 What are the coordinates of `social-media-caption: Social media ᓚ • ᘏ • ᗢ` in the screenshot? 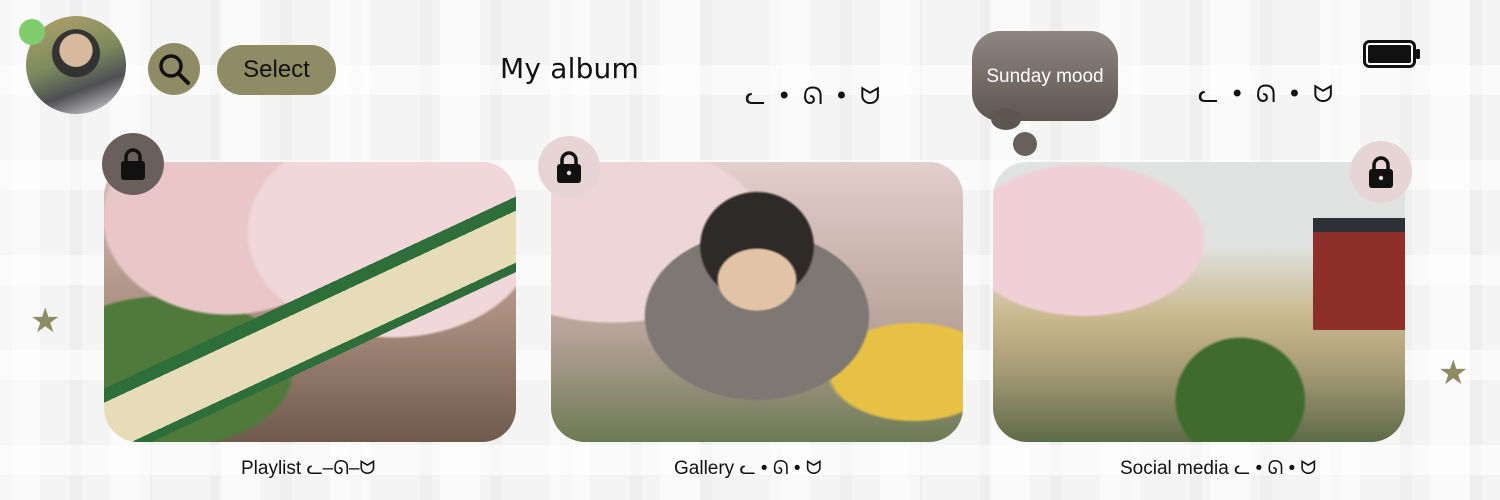 It's located at (1218, 468).